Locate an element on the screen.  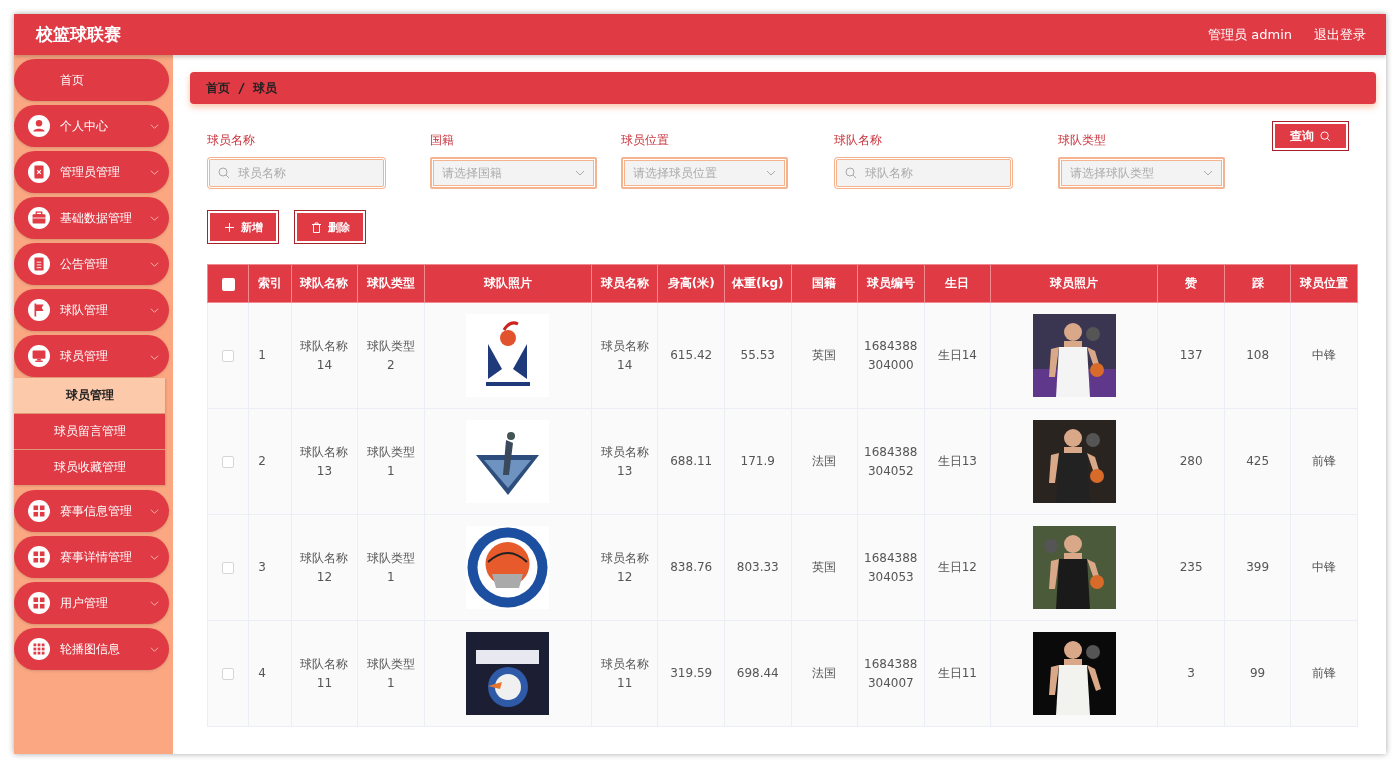
monitor-icon is located at coordinates (39, 356).